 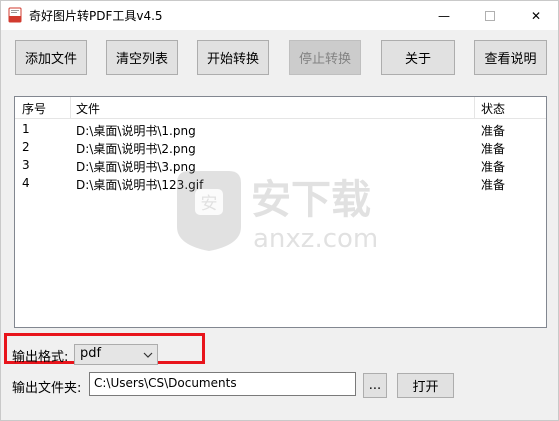 I want to click on chevron-down-icon, so click(x=148, y=354).